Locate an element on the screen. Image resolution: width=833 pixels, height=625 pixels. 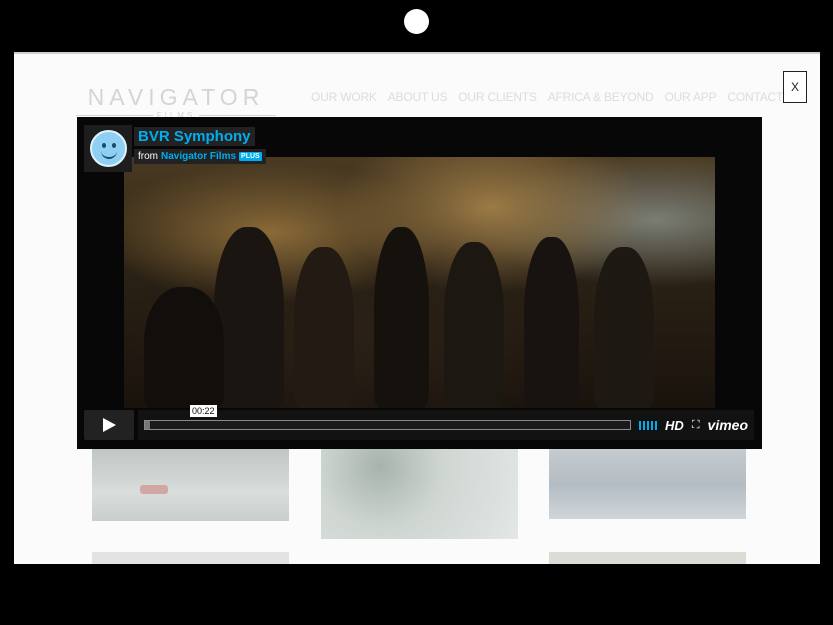
smiley-face-icon is located at coordinates (108, 148).